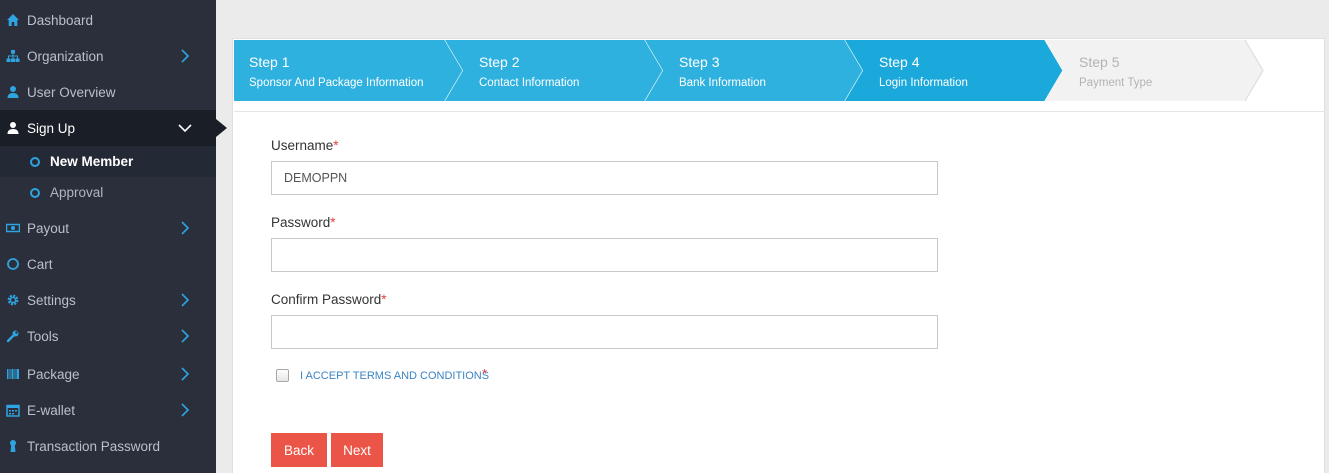  What do you see at coordinates (336, 83) in the screenshot?
I see `step-label: Sponsor And Package Information` at bounding box center [336, 83].